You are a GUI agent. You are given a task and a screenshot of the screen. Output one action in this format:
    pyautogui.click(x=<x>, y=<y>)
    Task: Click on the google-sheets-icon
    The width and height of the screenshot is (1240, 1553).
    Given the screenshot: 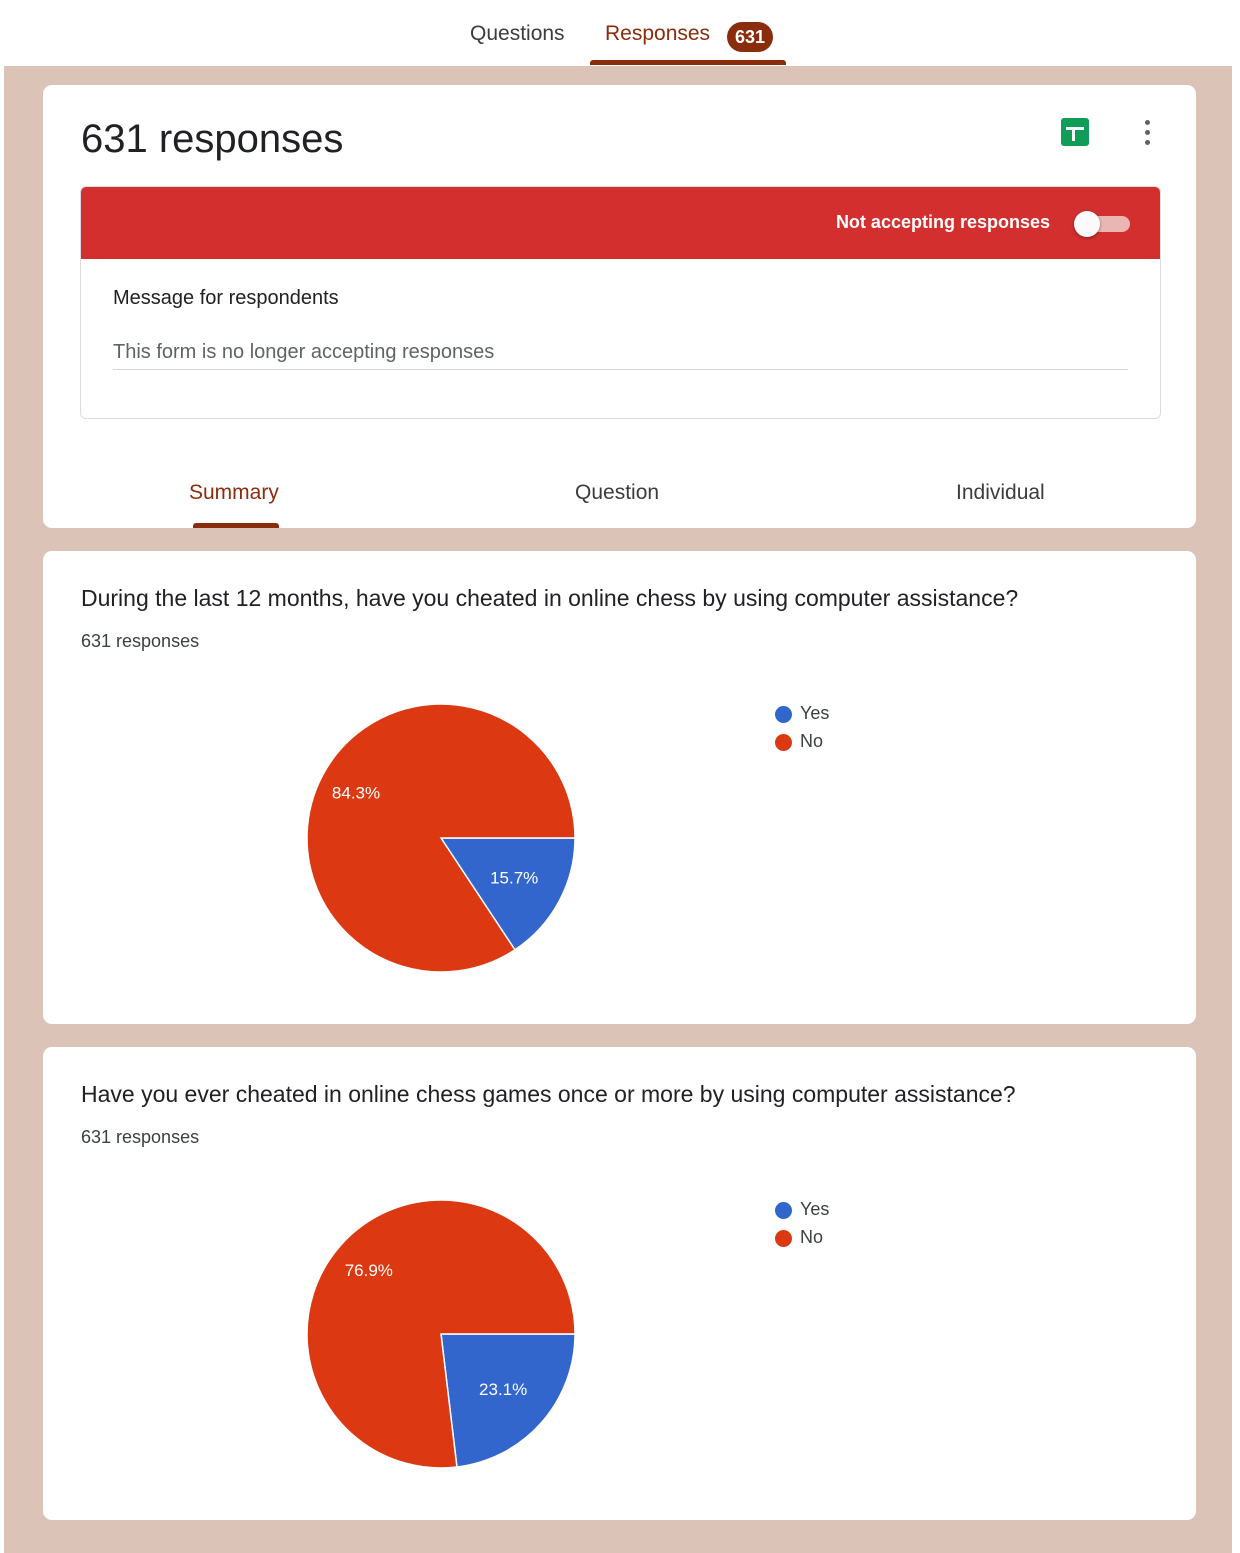 What is the action you would take?
    pyautogui.click(x=1075, y=132)
    